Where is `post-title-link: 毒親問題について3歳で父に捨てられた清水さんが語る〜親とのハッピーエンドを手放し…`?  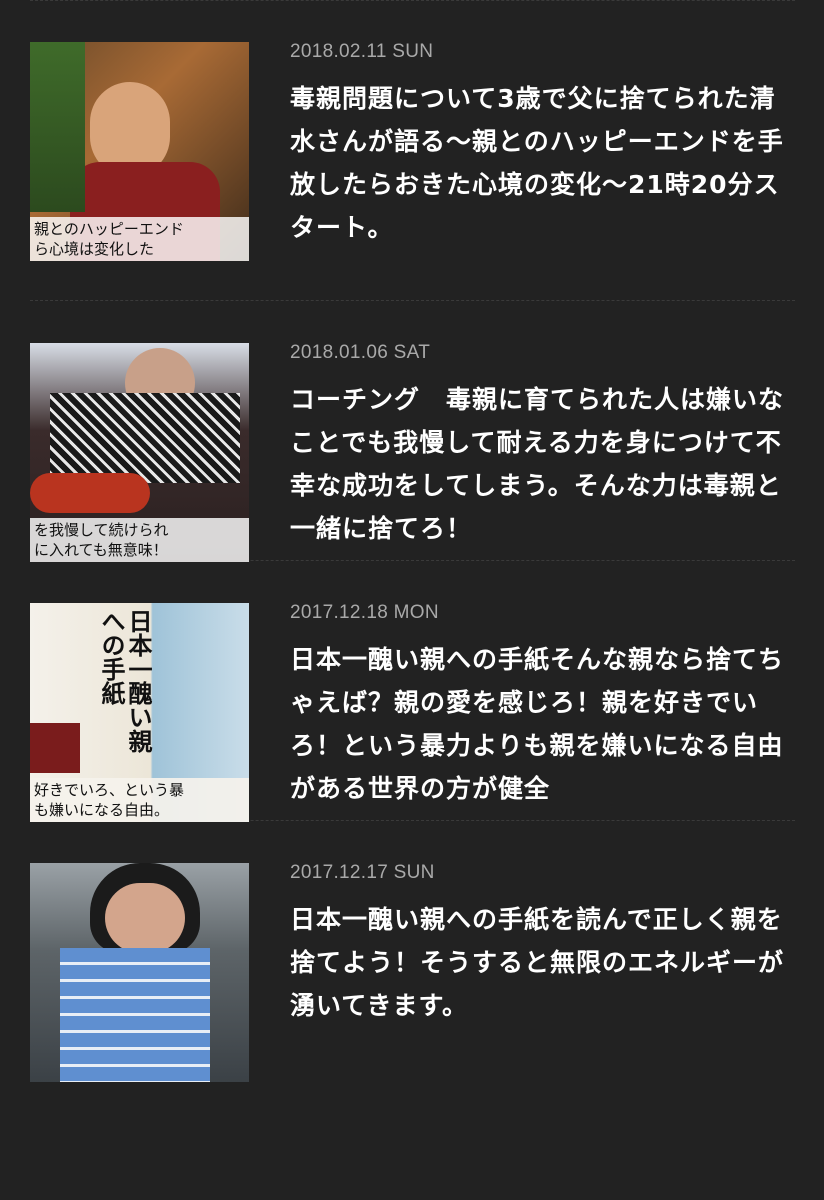 post-title-link: 毒親問題について3歳で父に捨てられた清水さんが語る〜親とのハッピーエンドを手放し… is located at coordinates (540, 163).